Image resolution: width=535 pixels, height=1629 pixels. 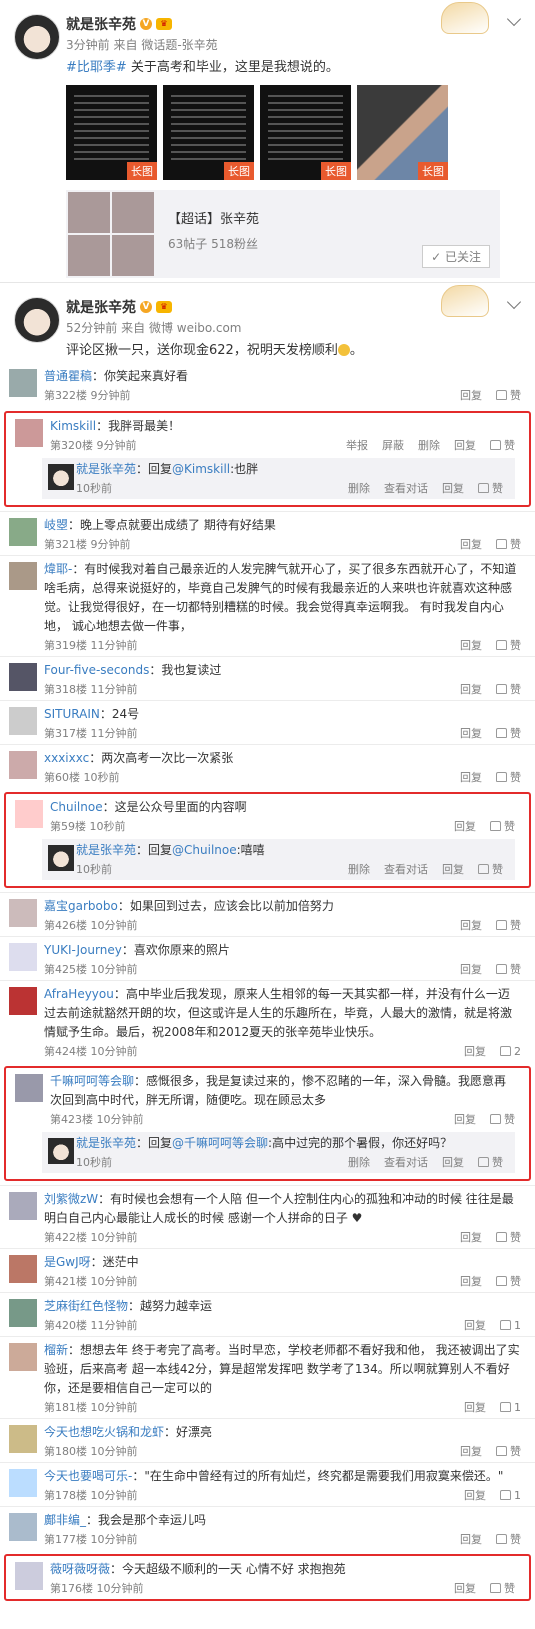 I want to click on post-source: 微博 weibo.com, so click(x=195, y=328).